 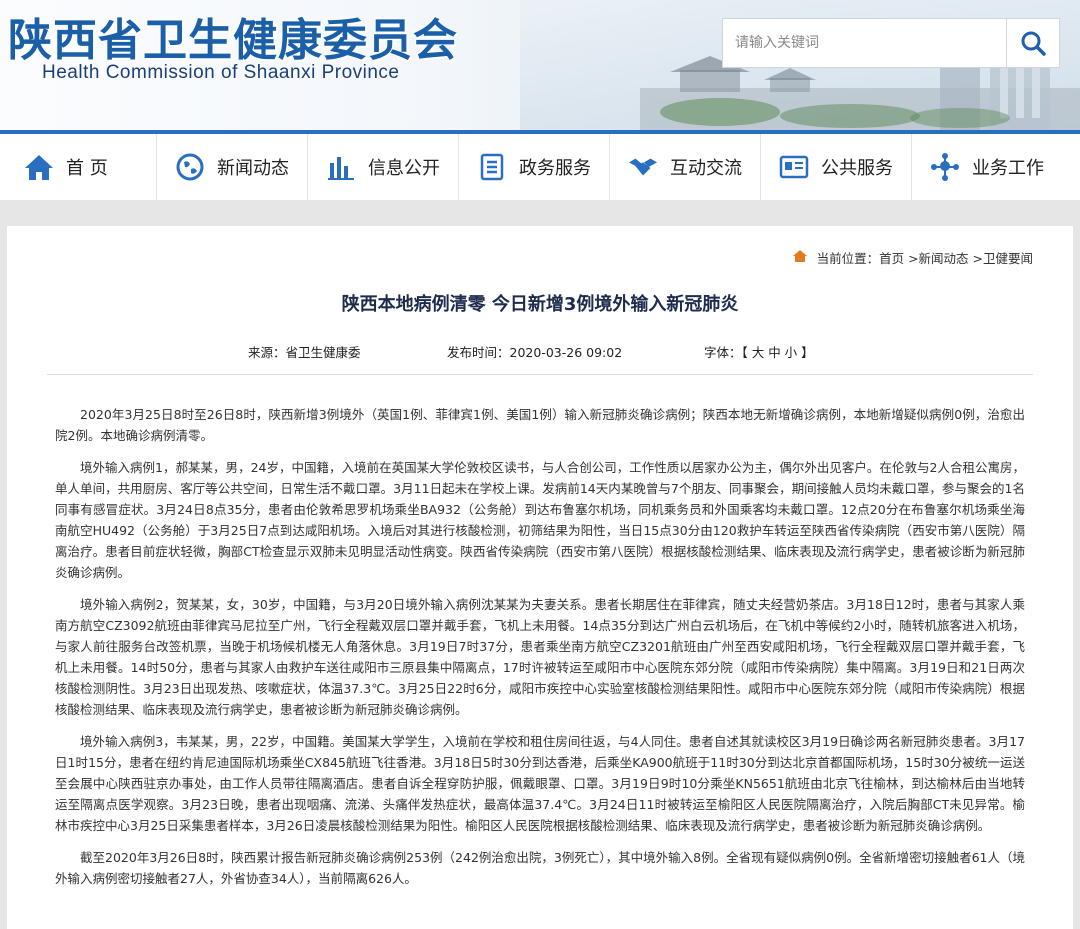 I want to click on search-box, so click(x=867, y=43).